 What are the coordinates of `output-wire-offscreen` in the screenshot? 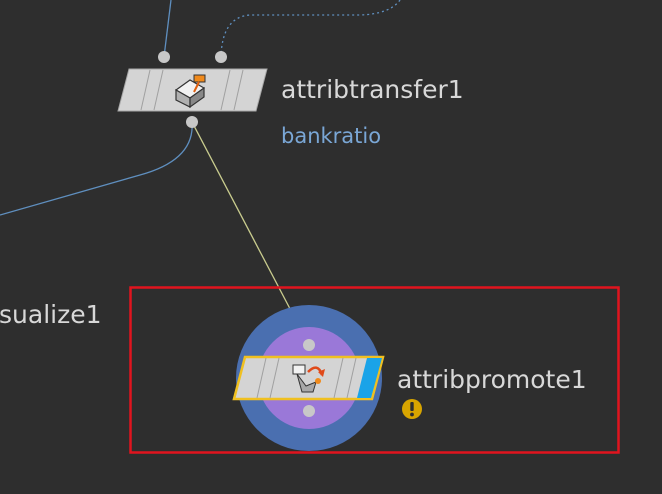 It's located at (96, 168).